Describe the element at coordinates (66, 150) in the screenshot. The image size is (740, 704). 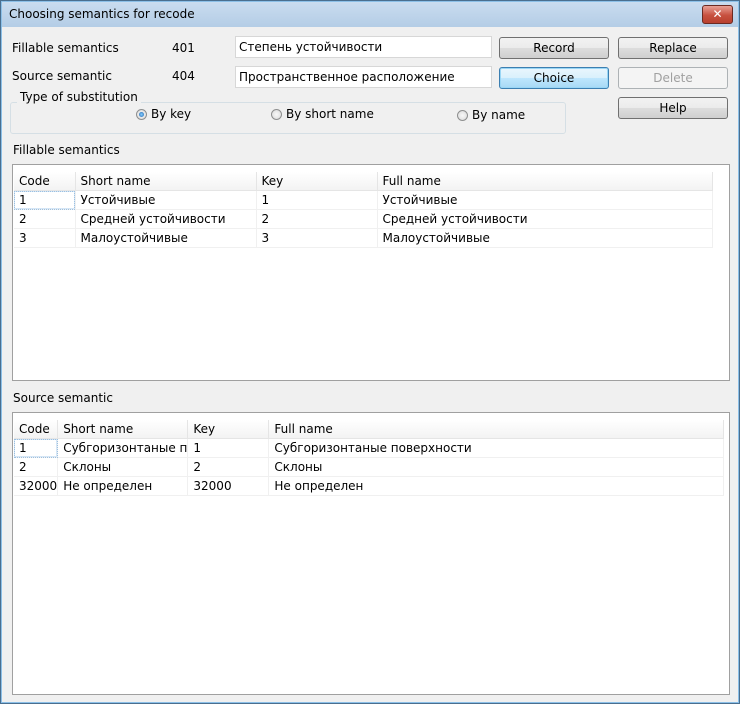
I see `fillable-table-title: Fillable semantics` at that location.